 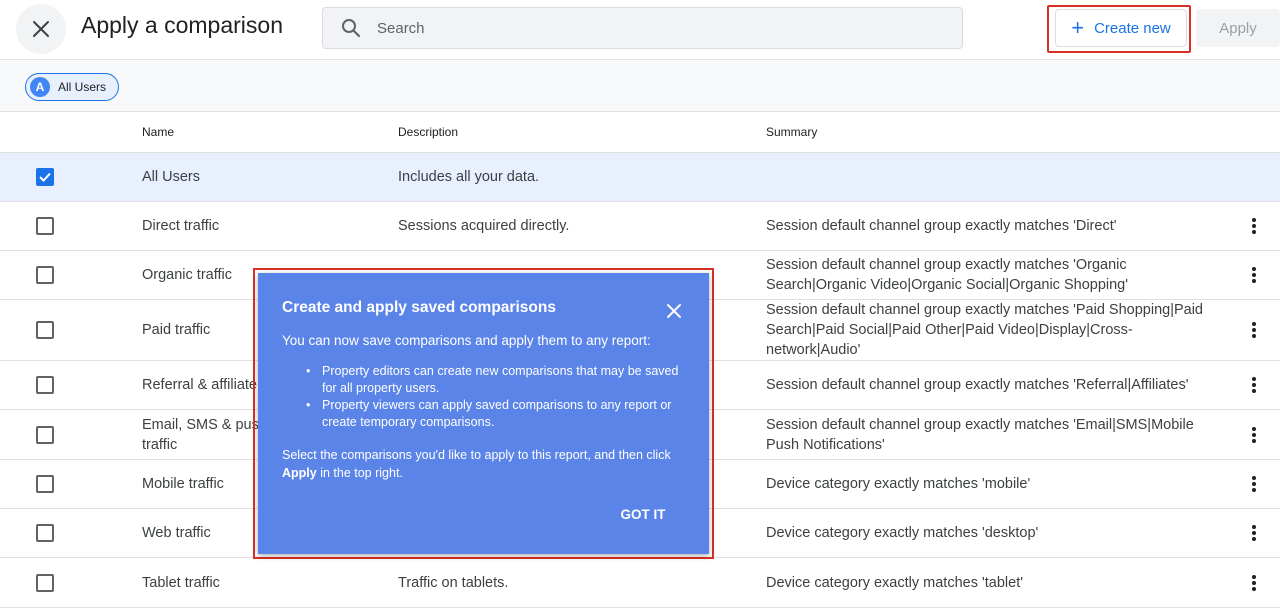 What do you see at coordinates (1238, 28) in the screenshot?
I see `apply-button: Apply` at bounding box center [1238, 28].